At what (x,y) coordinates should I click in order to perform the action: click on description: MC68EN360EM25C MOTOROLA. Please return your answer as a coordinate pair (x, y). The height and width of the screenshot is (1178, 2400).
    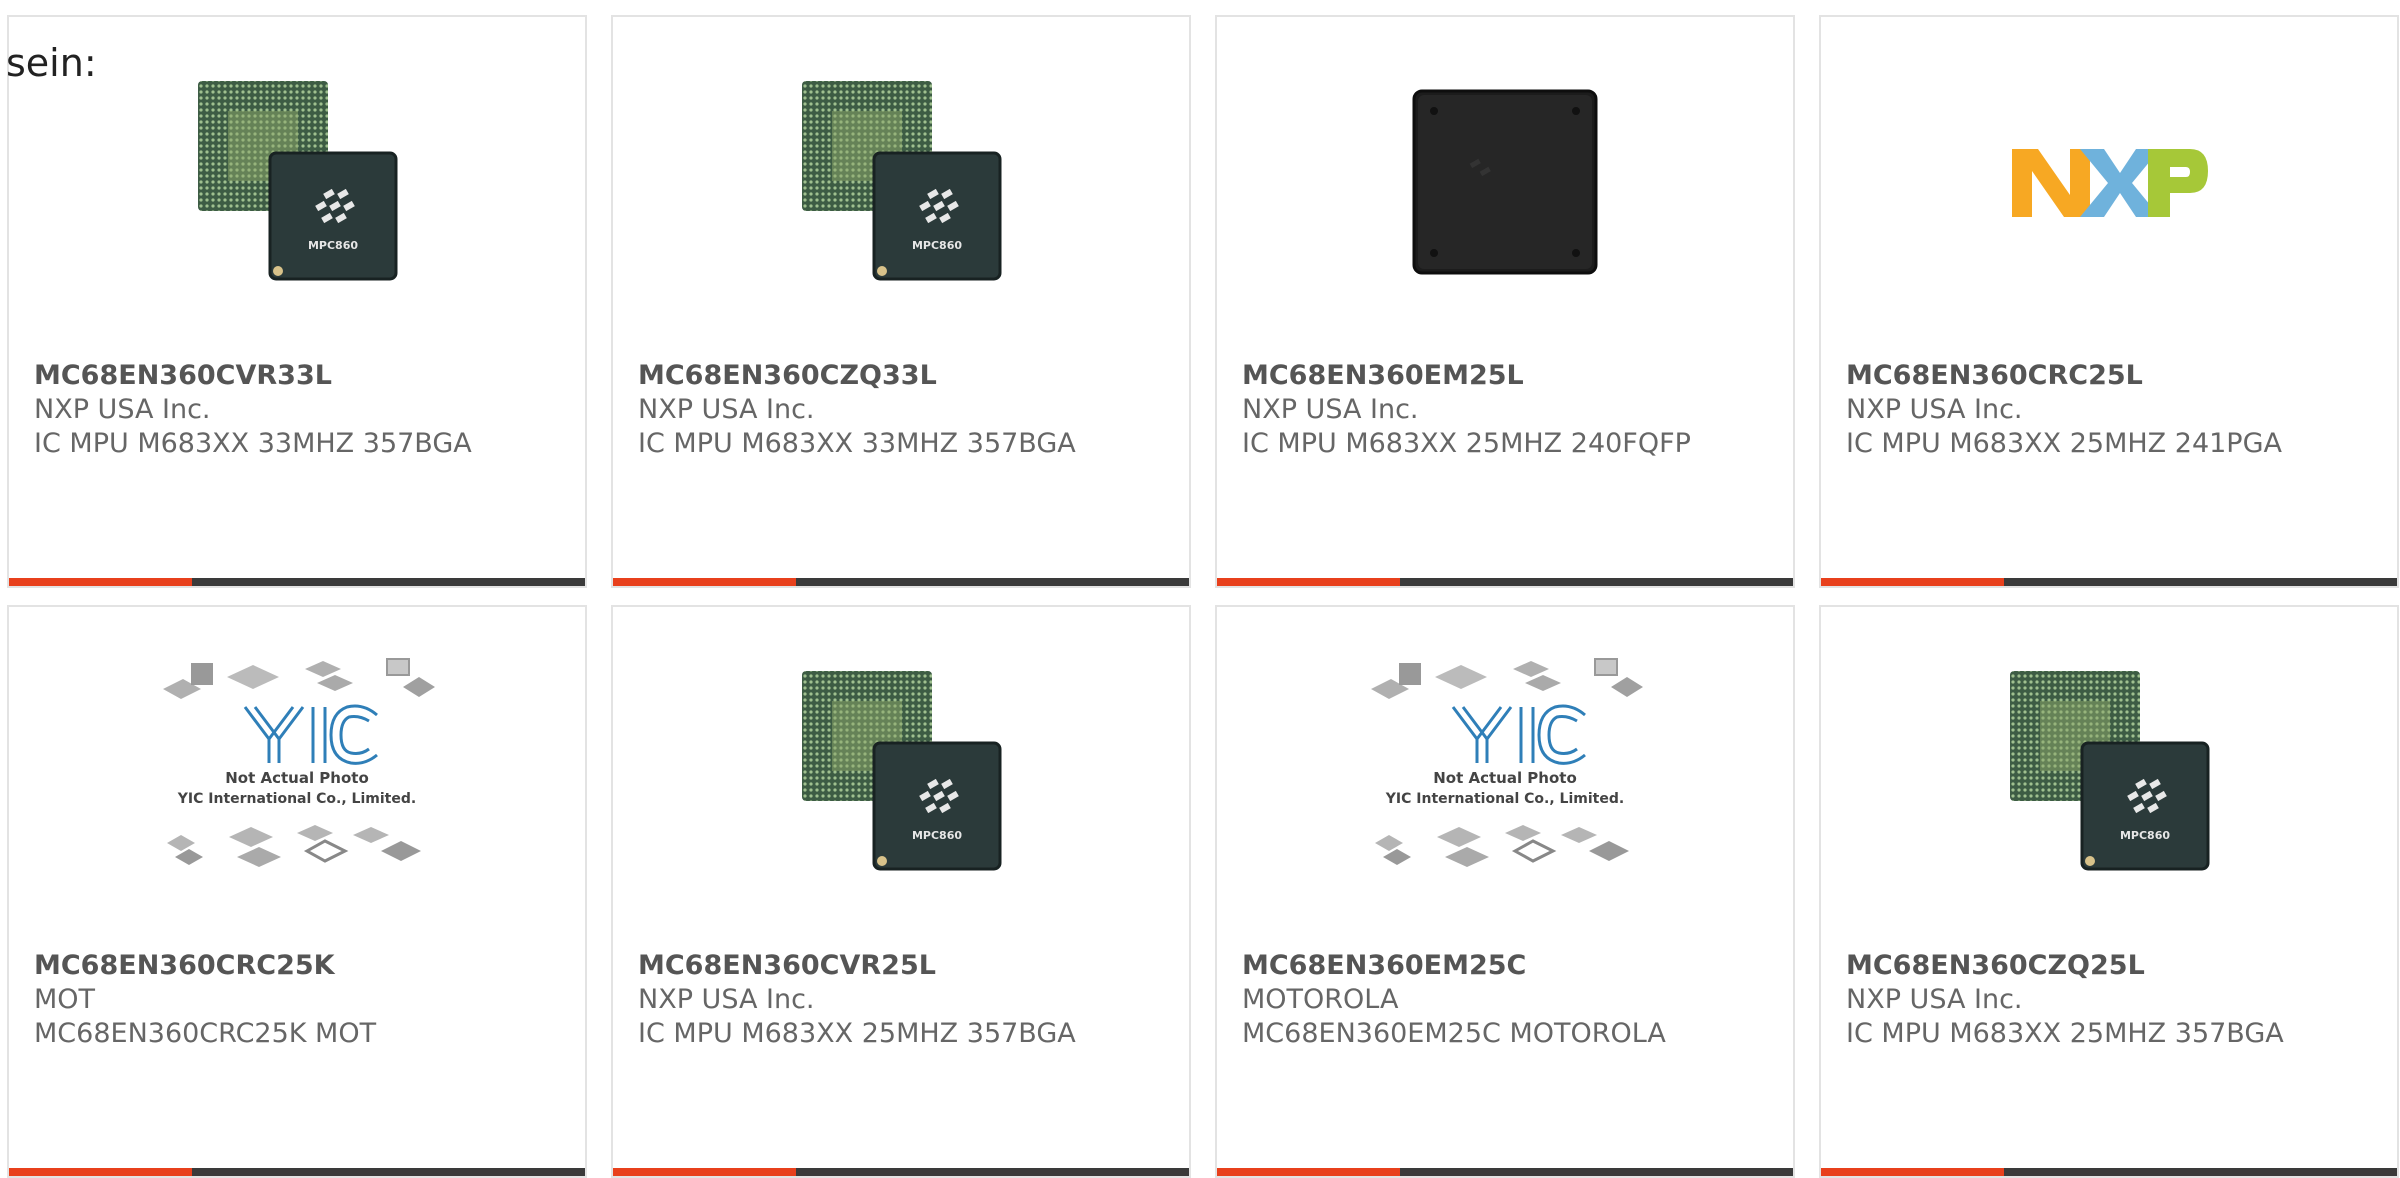
    Looking at the image, I should click on (1454, 1033).